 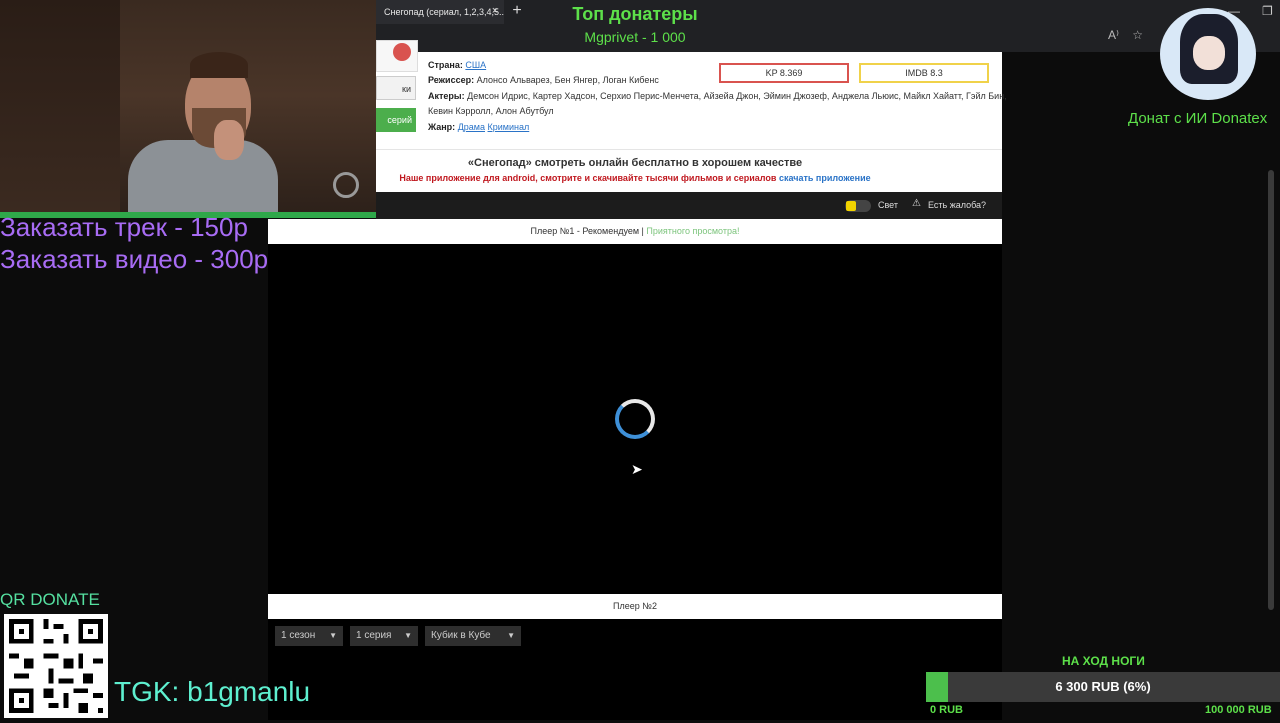 I want to click on season-select: 1 сезон ▼, so click(x=309, y=636).